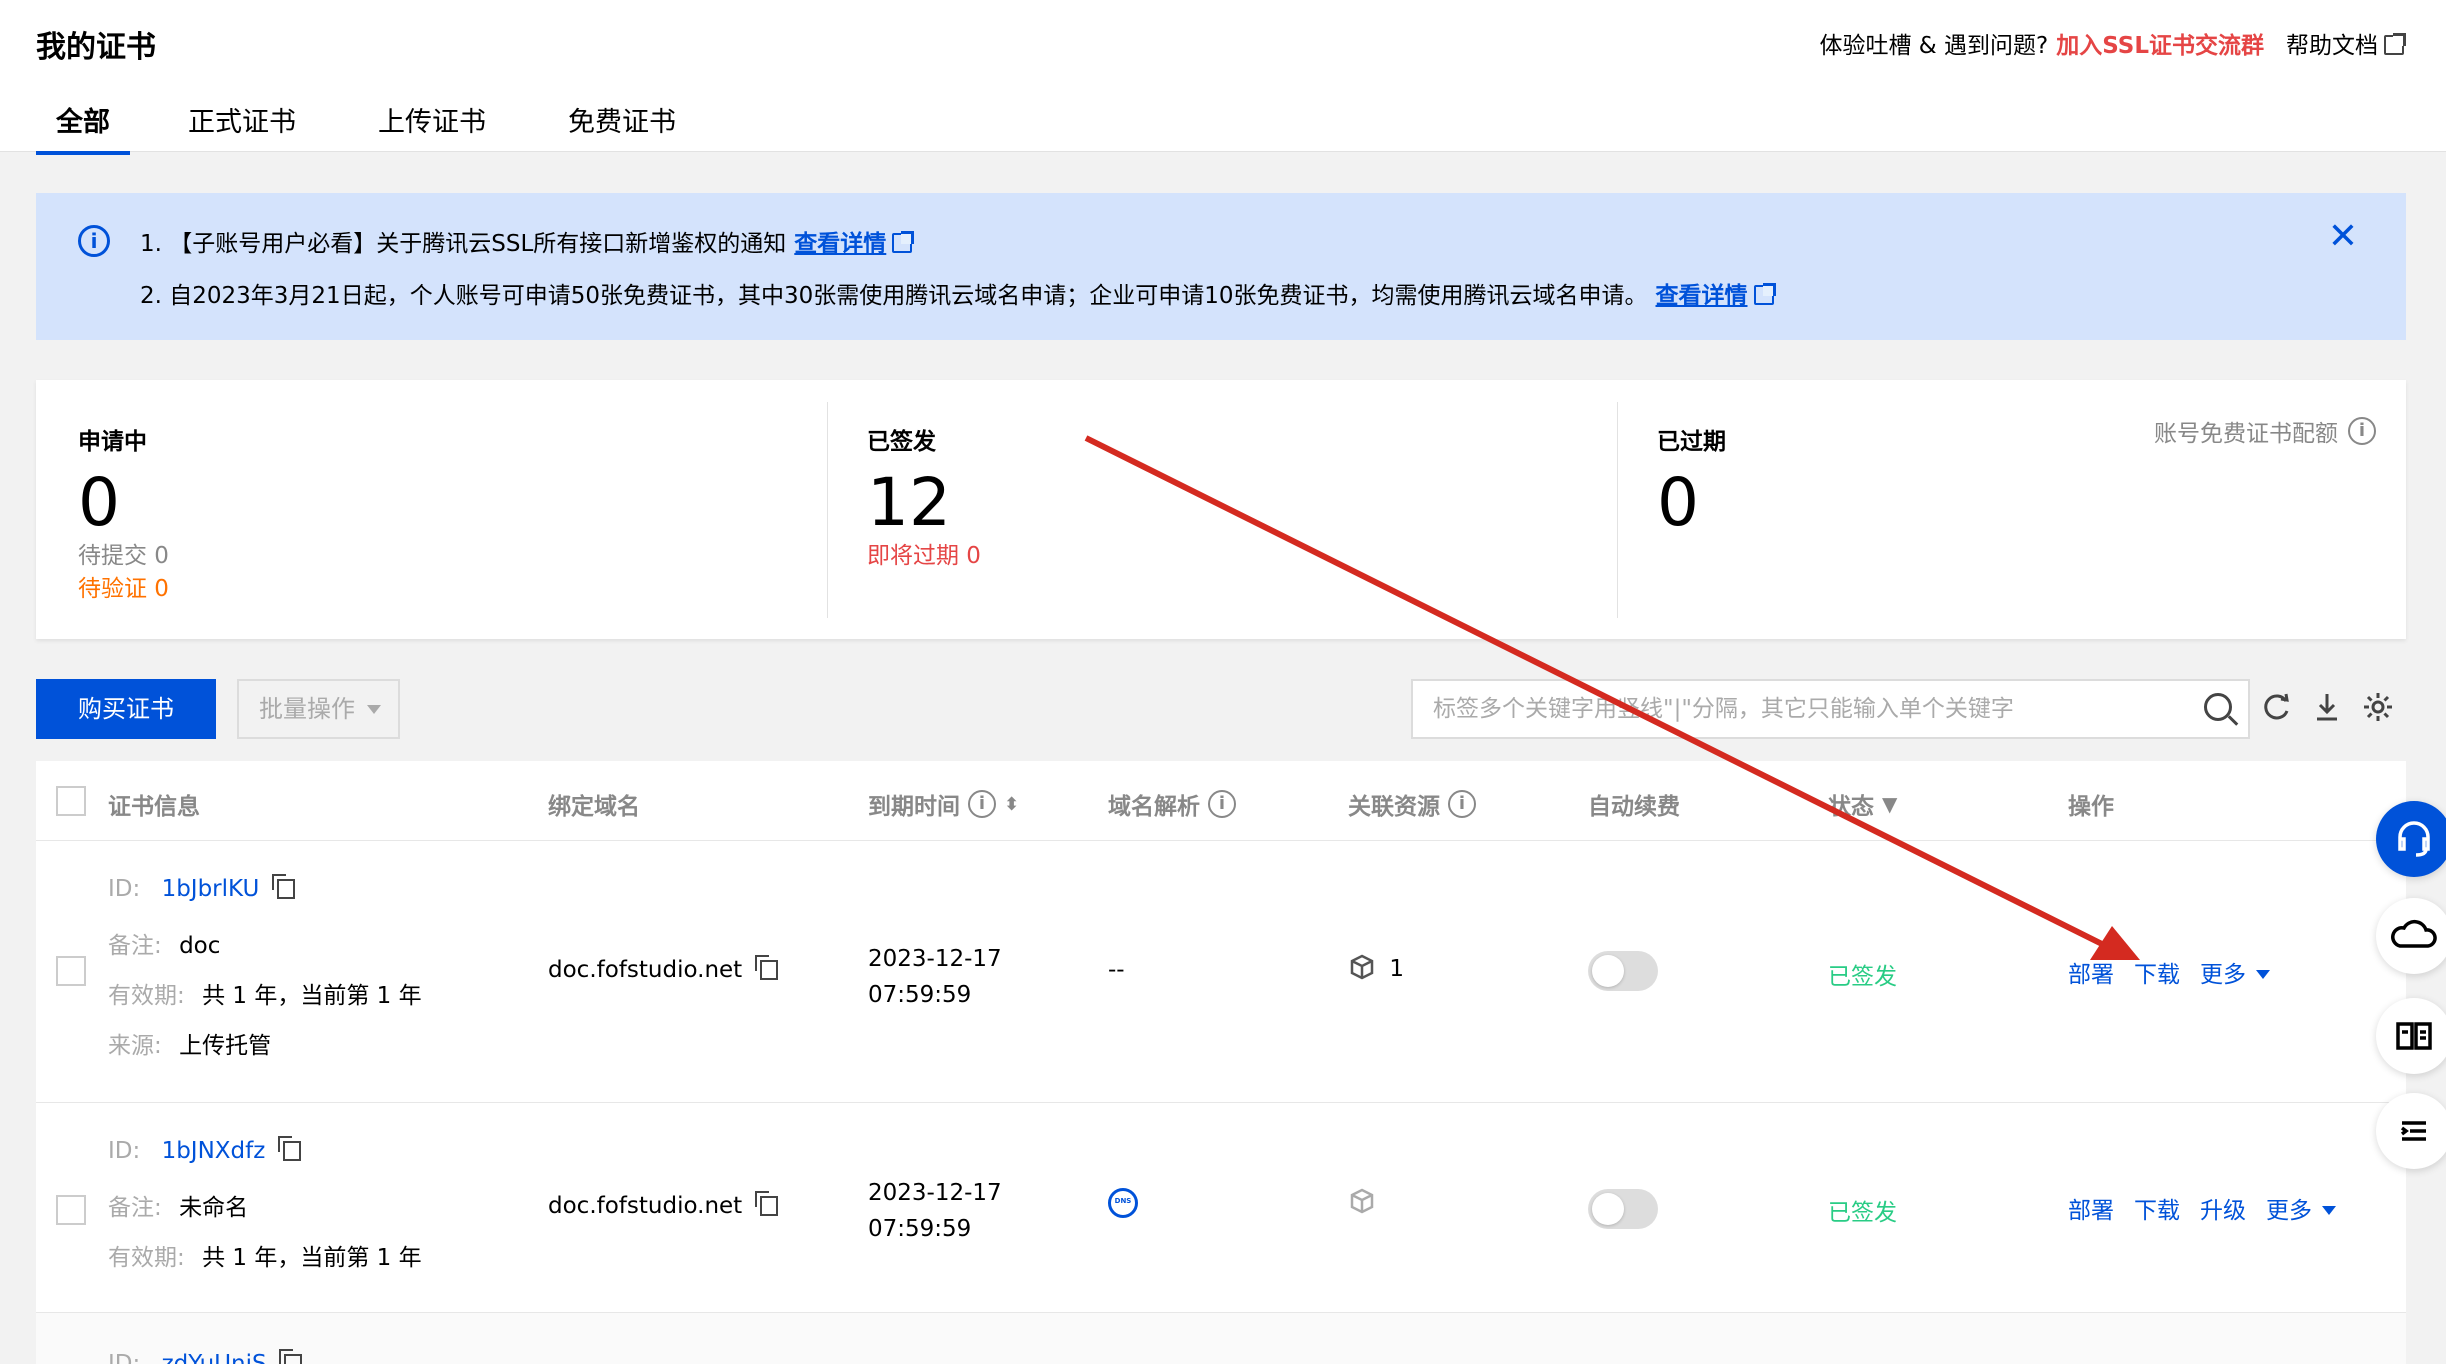  I want to click on menu-button, so click(2411, 1131).